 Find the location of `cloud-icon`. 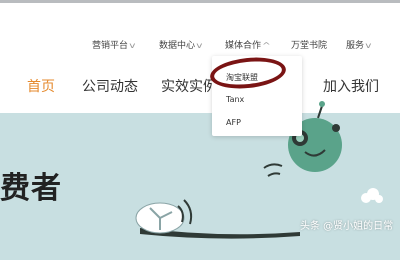

cloud-icon is located at coordinates (372, 195).